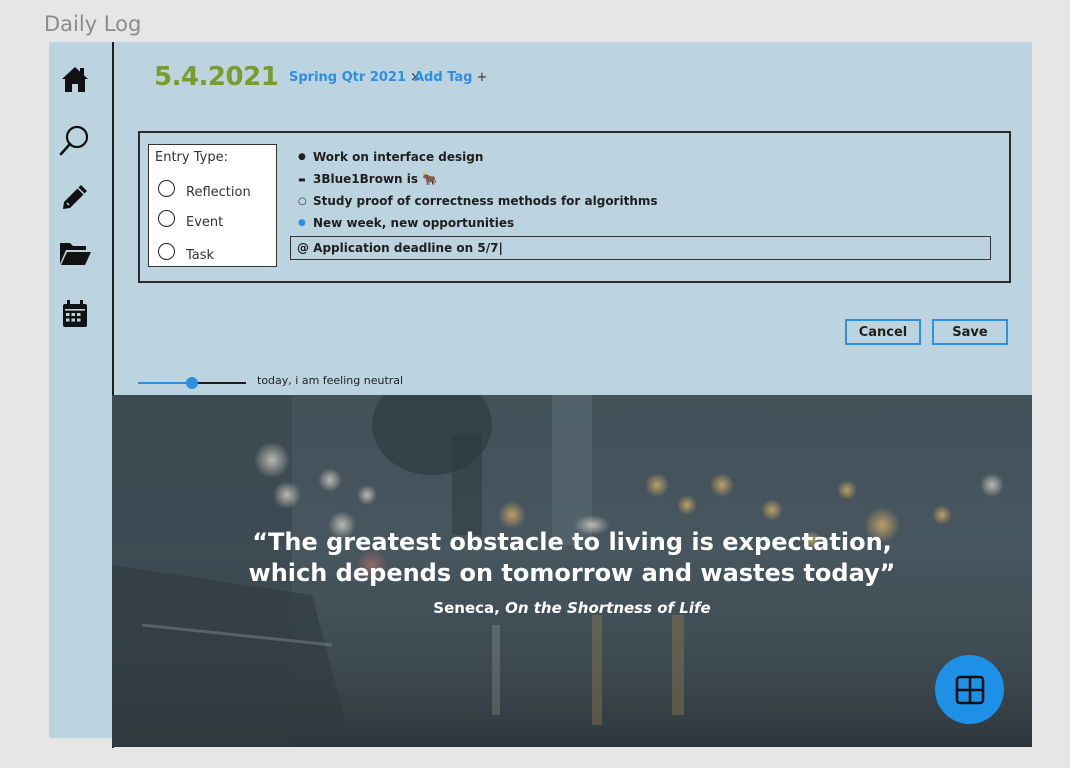  I want to click on search-icon, so click(74, 140).